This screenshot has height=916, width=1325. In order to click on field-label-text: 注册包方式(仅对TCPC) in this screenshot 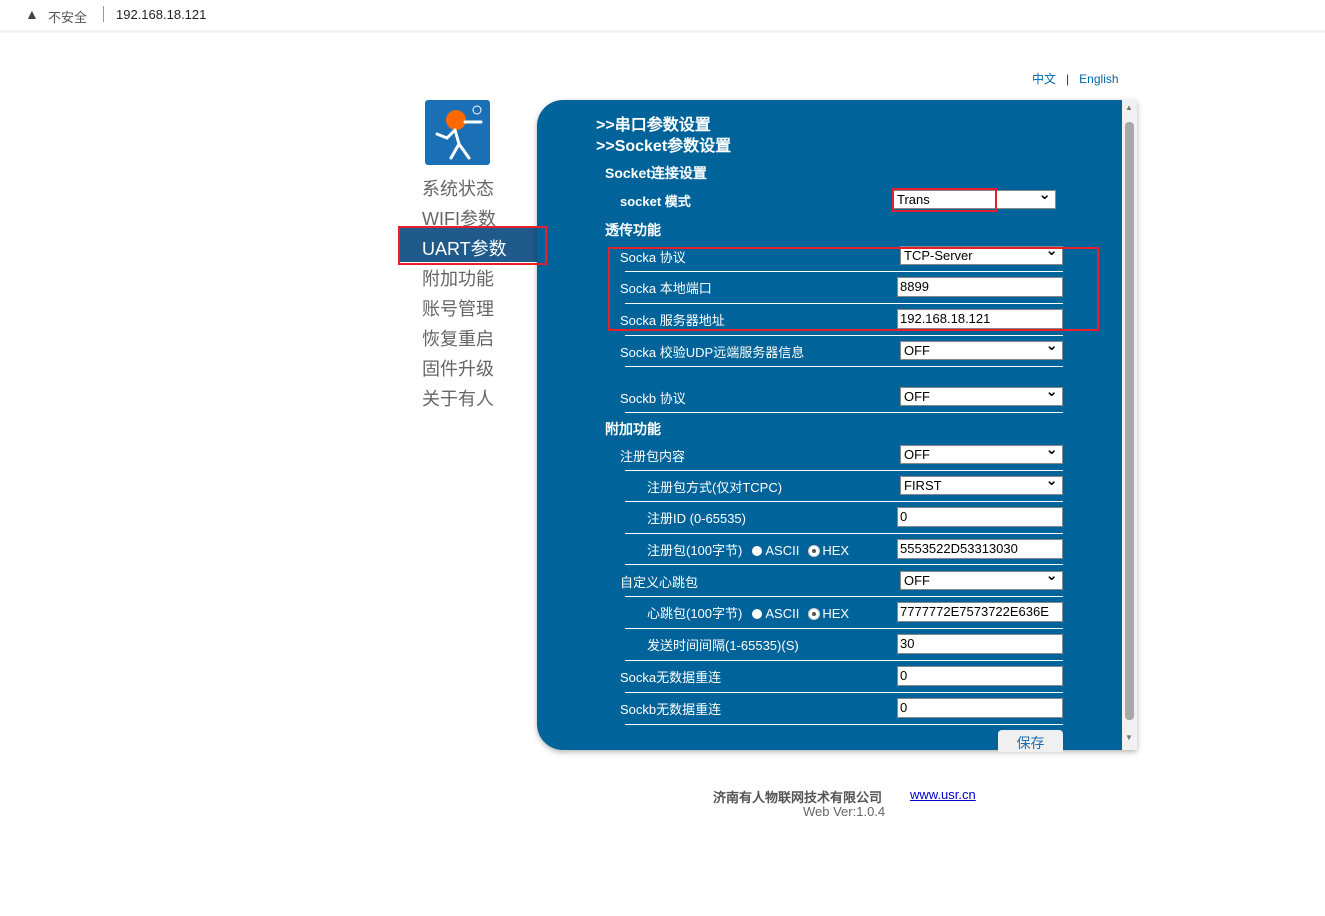, I will do `click(715, 487)`.